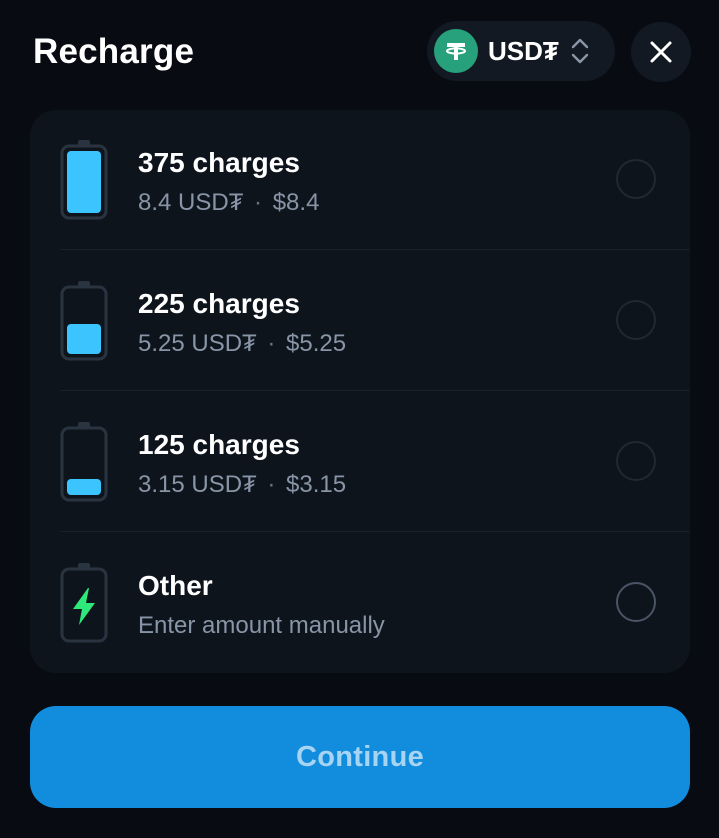  Describe the element at coordinates (296, 202) in the screenshot. I see `option-usd: $8.4` at that location.